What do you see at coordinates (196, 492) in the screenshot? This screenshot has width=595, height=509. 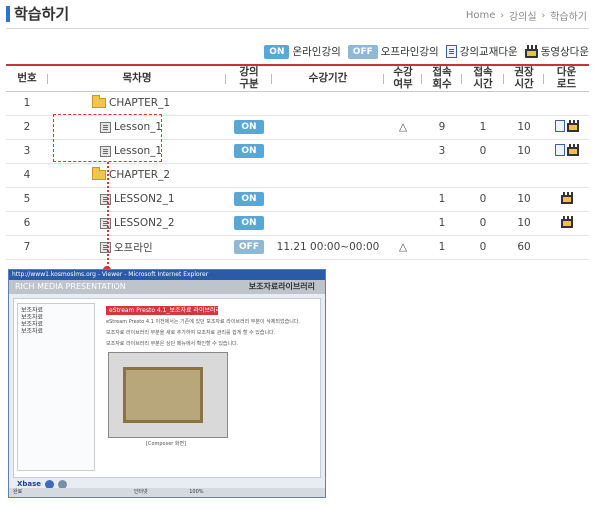 I see `status-zoom: 100%` at bounding box center [196, 492].